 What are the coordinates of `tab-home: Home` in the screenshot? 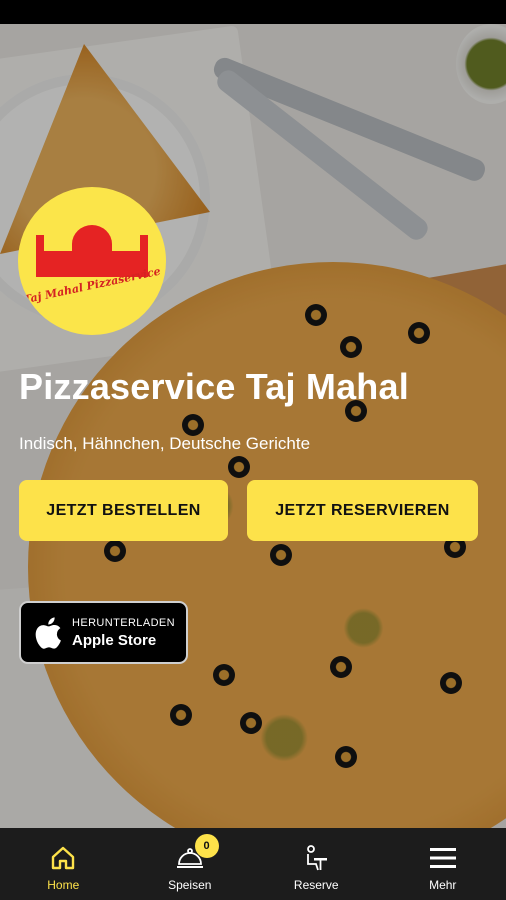 It's located at (63, 864).